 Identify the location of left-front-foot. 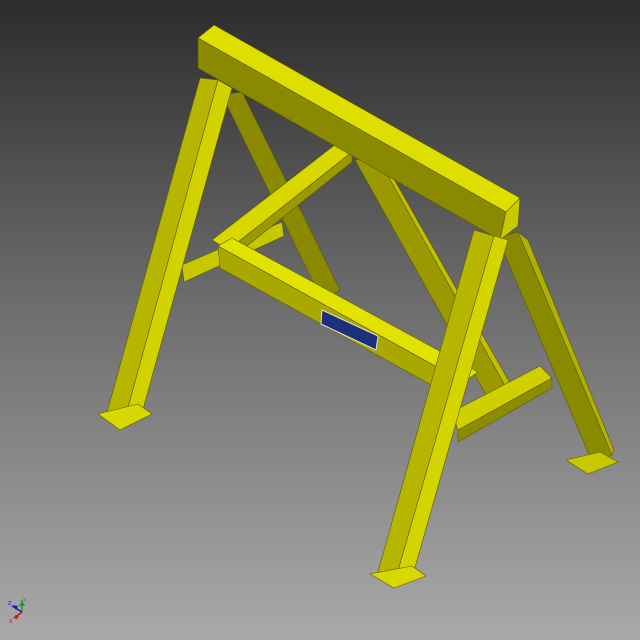
(125, 417).